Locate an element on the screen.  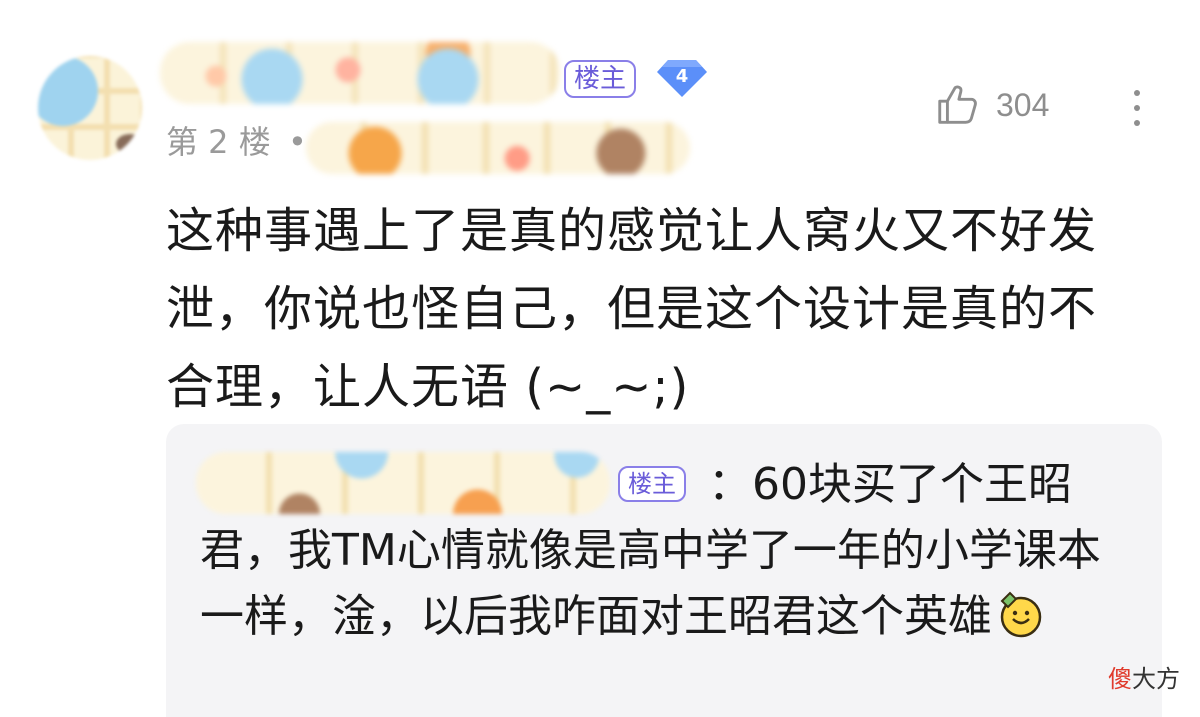
meta-info-blurred is located at coordinates (498, 148).